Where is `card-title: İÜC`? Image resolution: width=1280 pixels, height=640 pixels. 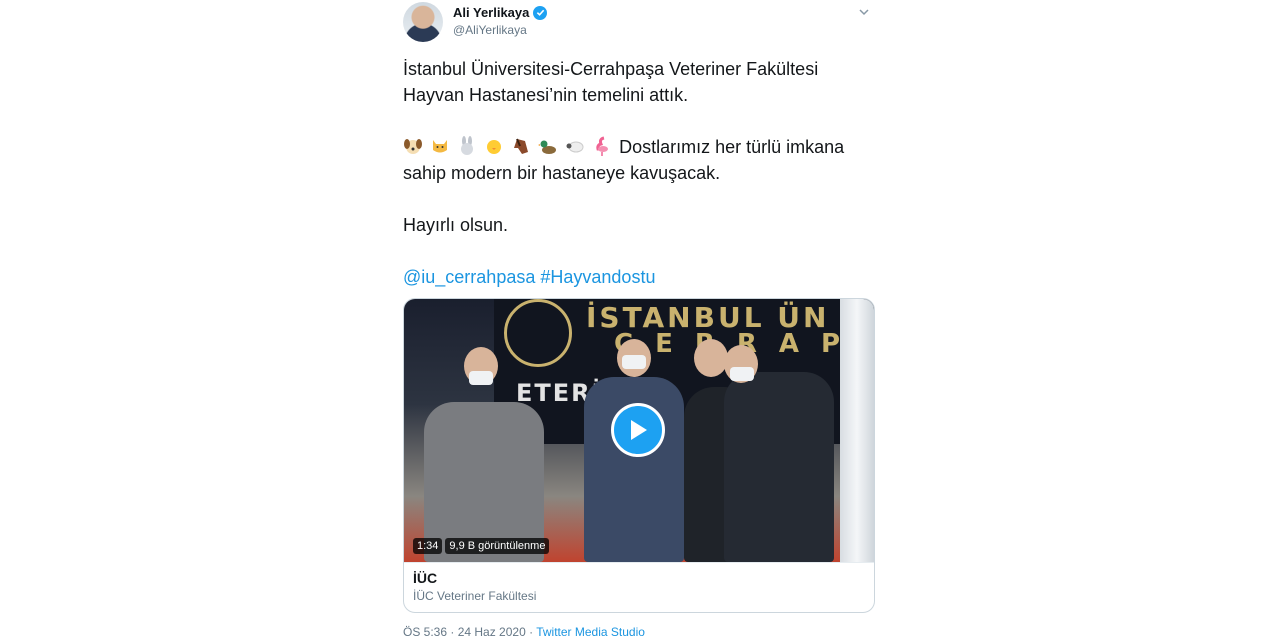 card-title: İÜC is located at coordinates (425, 578).